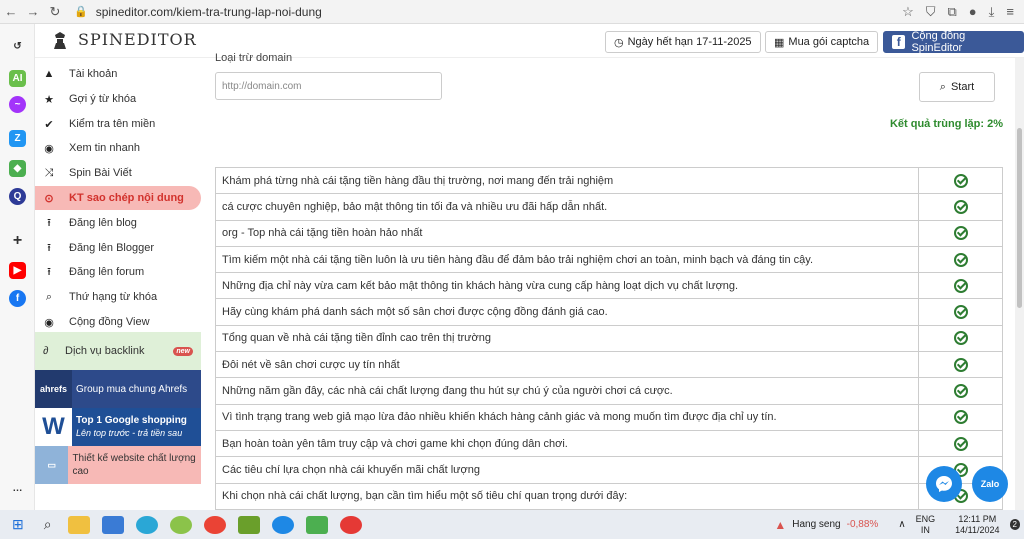 Image resolution: width=1024 pixels, height=539 pixels. Describe the element at coordinates (118, 148) in the screenshot. I see `menu-item-news: ◉ Xem tin nhanh` at that location.